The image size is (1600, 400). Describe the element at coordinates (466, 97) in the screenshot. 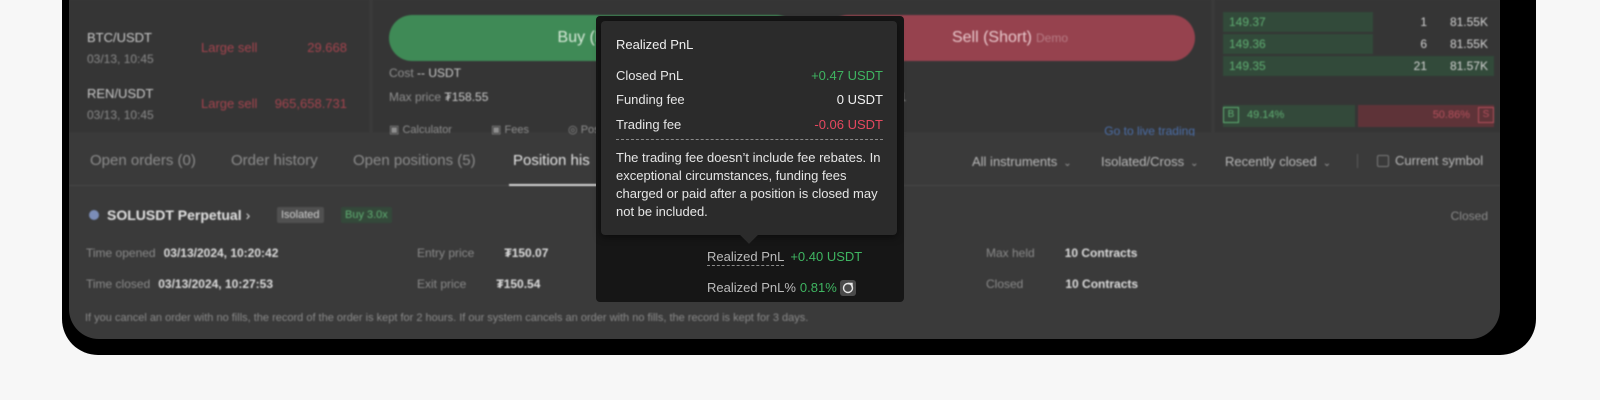

I see `max-price-value: ₮158.55` at that location.